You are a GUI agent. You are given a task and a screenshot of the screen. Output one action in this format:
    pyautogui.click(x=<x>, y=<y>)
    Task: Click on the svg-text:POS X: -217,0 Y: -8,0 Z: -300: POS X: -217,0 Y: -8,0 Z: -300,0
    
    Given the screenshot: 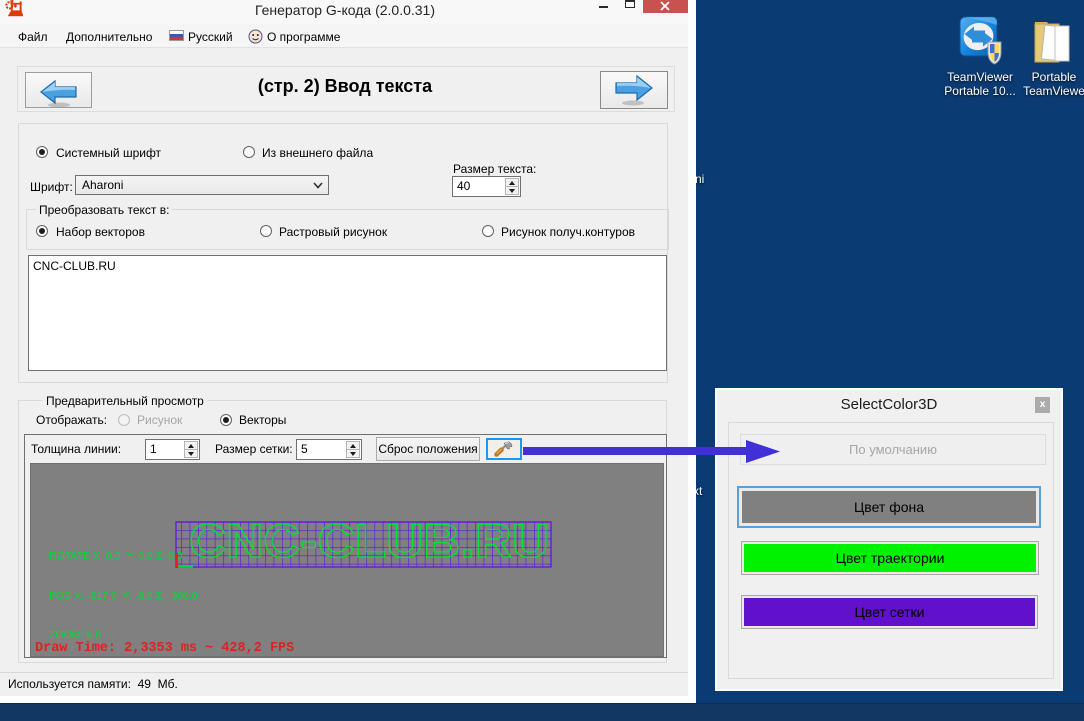 What is the action you would take?
    pyautogui.click(x=123, y=596)
    